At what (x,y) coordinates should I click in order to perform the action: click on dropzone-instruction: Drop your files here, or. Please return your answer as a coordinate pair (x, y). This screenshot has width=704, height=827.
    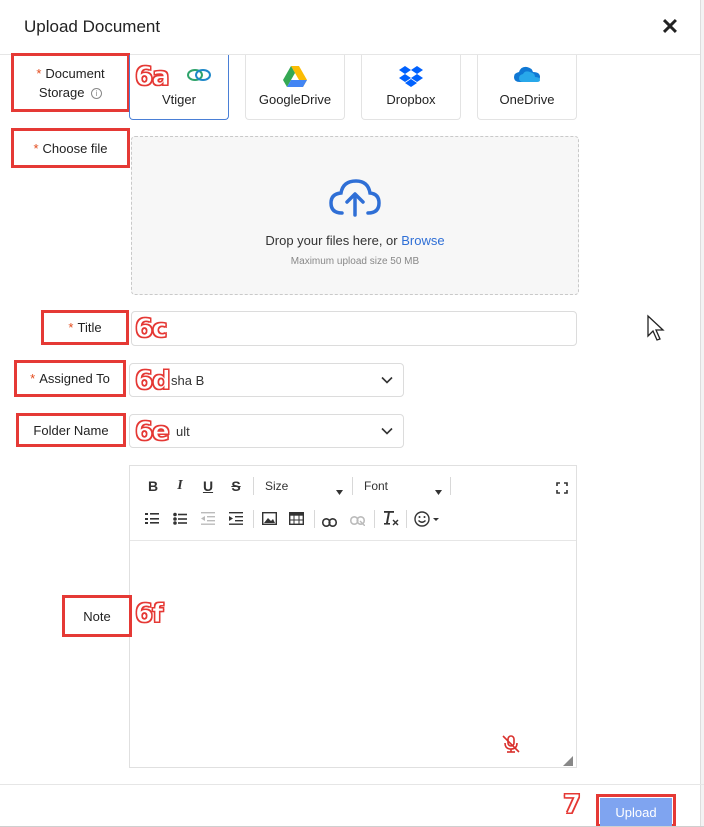
    Looking at the image, I should click on (333, 240).